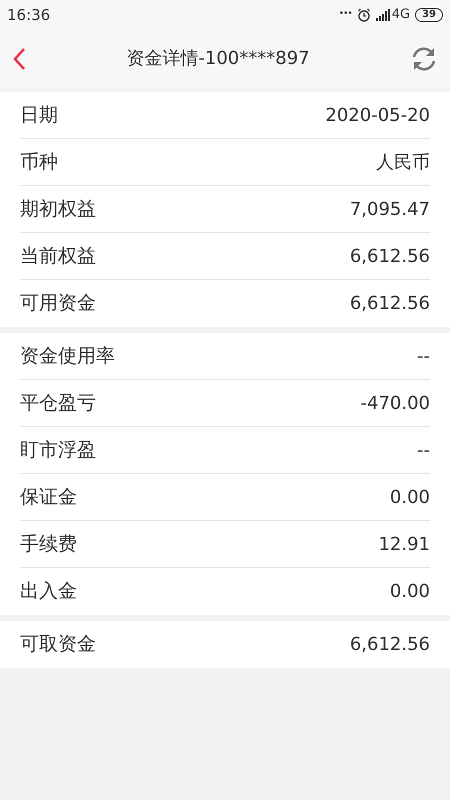 The width and height of the screenshot is (450, 800). I want to click on field-label: 手续费, so click(48, 544).